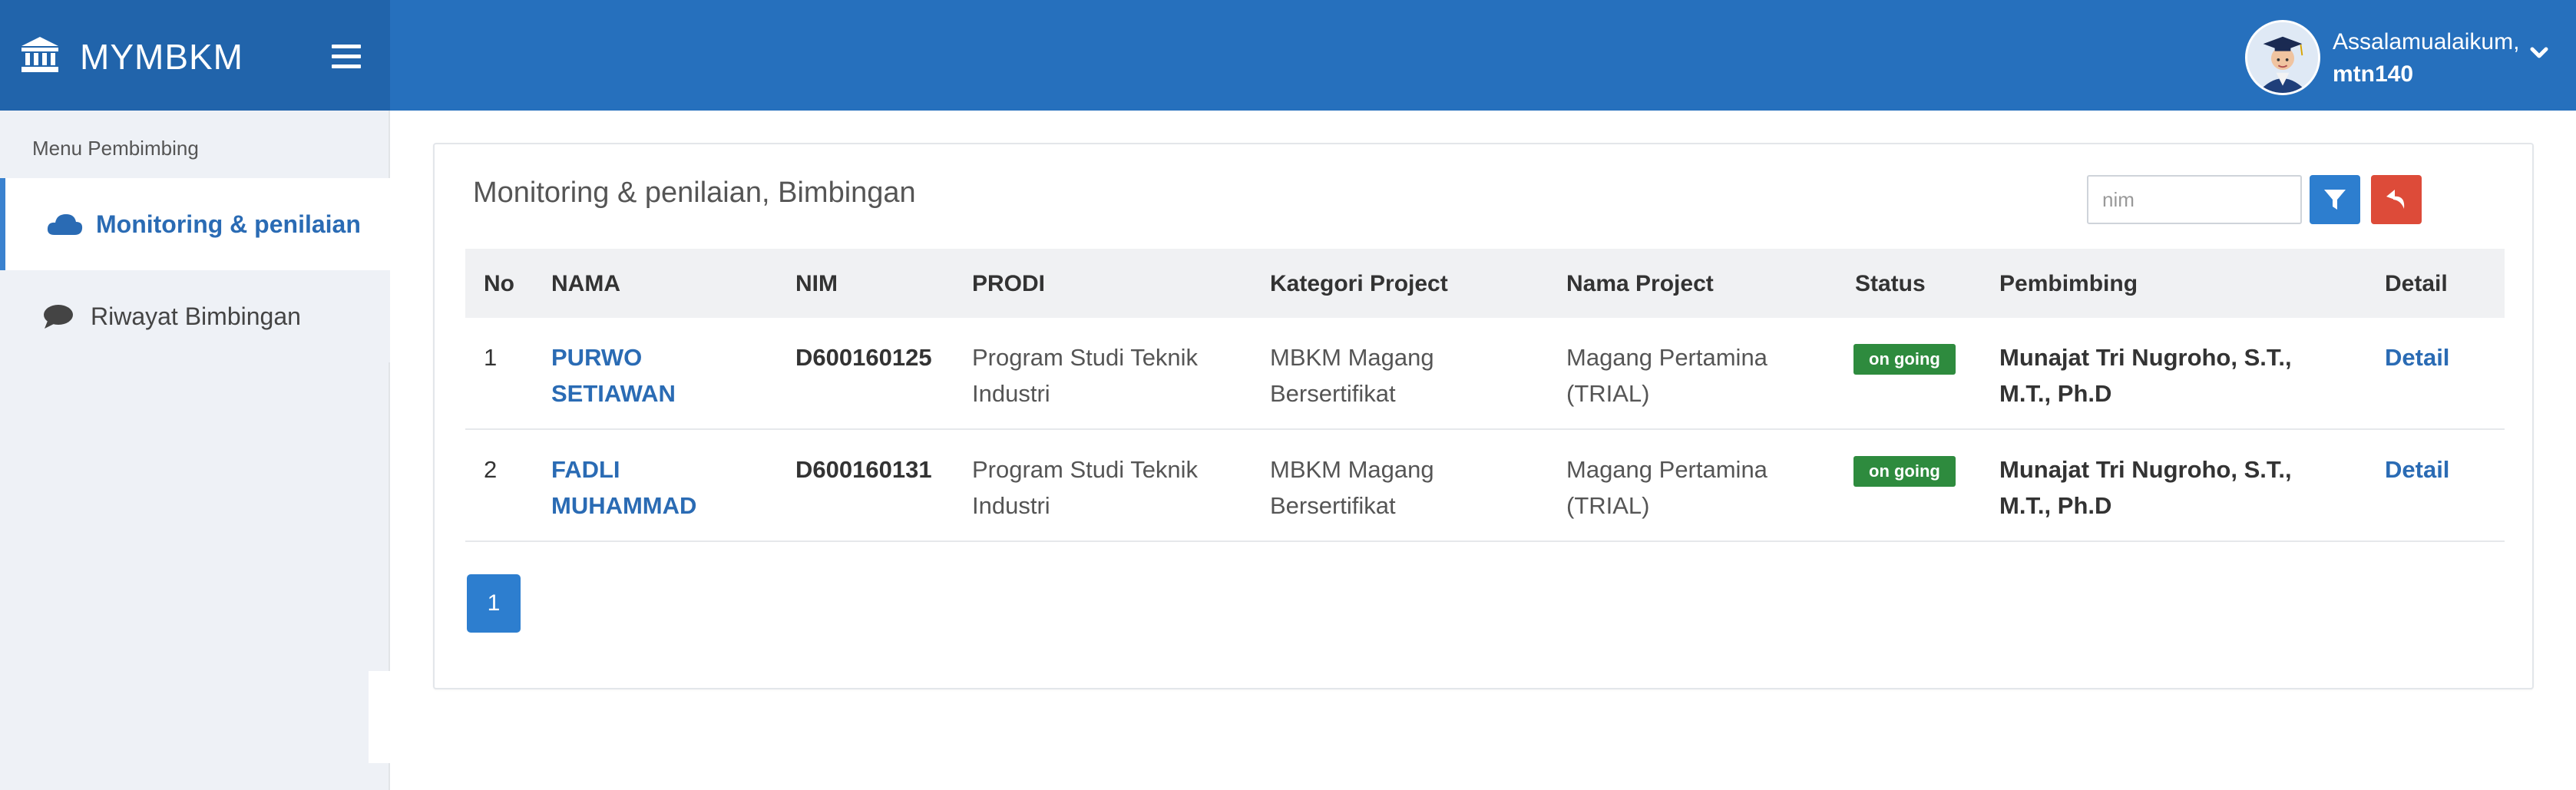  I want to click on undo-icon, so click(2395, 199).